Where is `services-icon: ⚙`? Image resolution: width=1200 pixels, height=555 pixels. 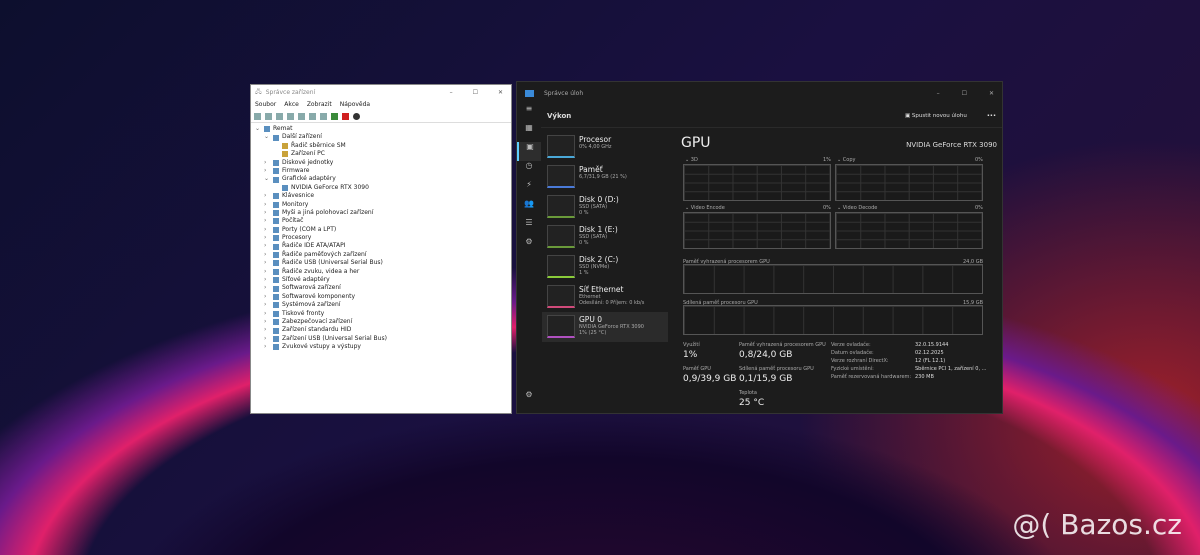 services-icon: ⚙ is located at coordinates (529, 246).